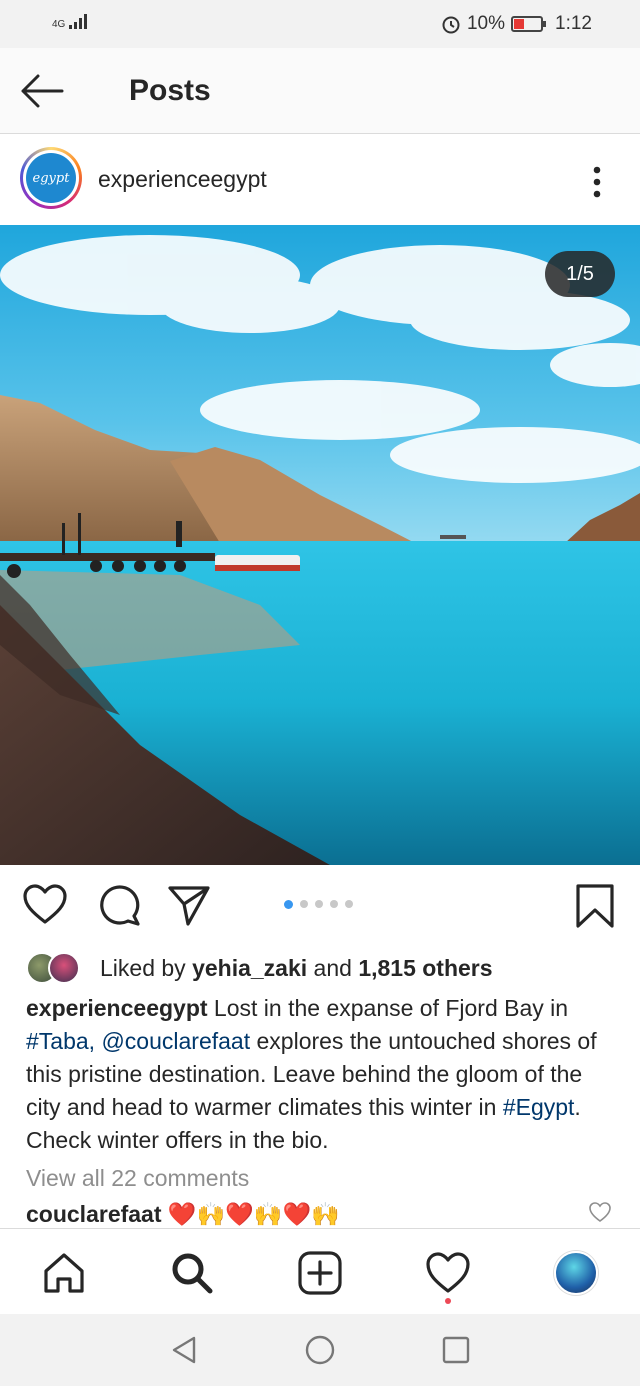 The height and width of the screenshot is (1386, 640). What do you see at coordinates (182, 179) in the screenshot?
I see `post-username: experienceegypt` at bounding box center [182, 179].